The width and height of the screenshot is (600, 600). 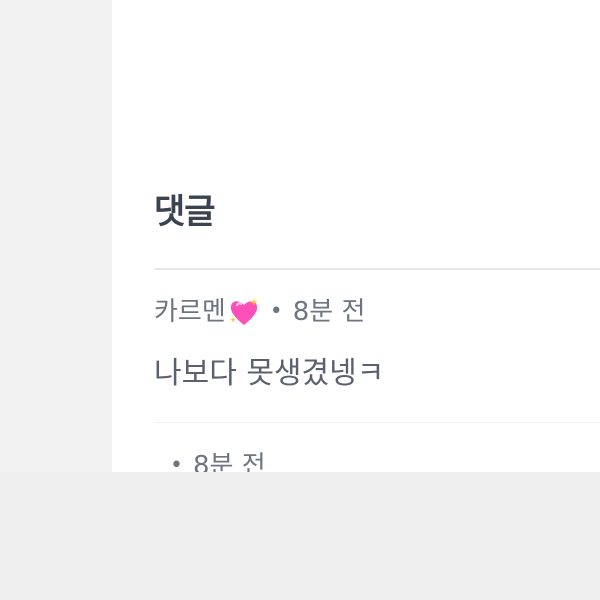 I want to click on sparkling-heart-icon, so click(x=244, y=312).